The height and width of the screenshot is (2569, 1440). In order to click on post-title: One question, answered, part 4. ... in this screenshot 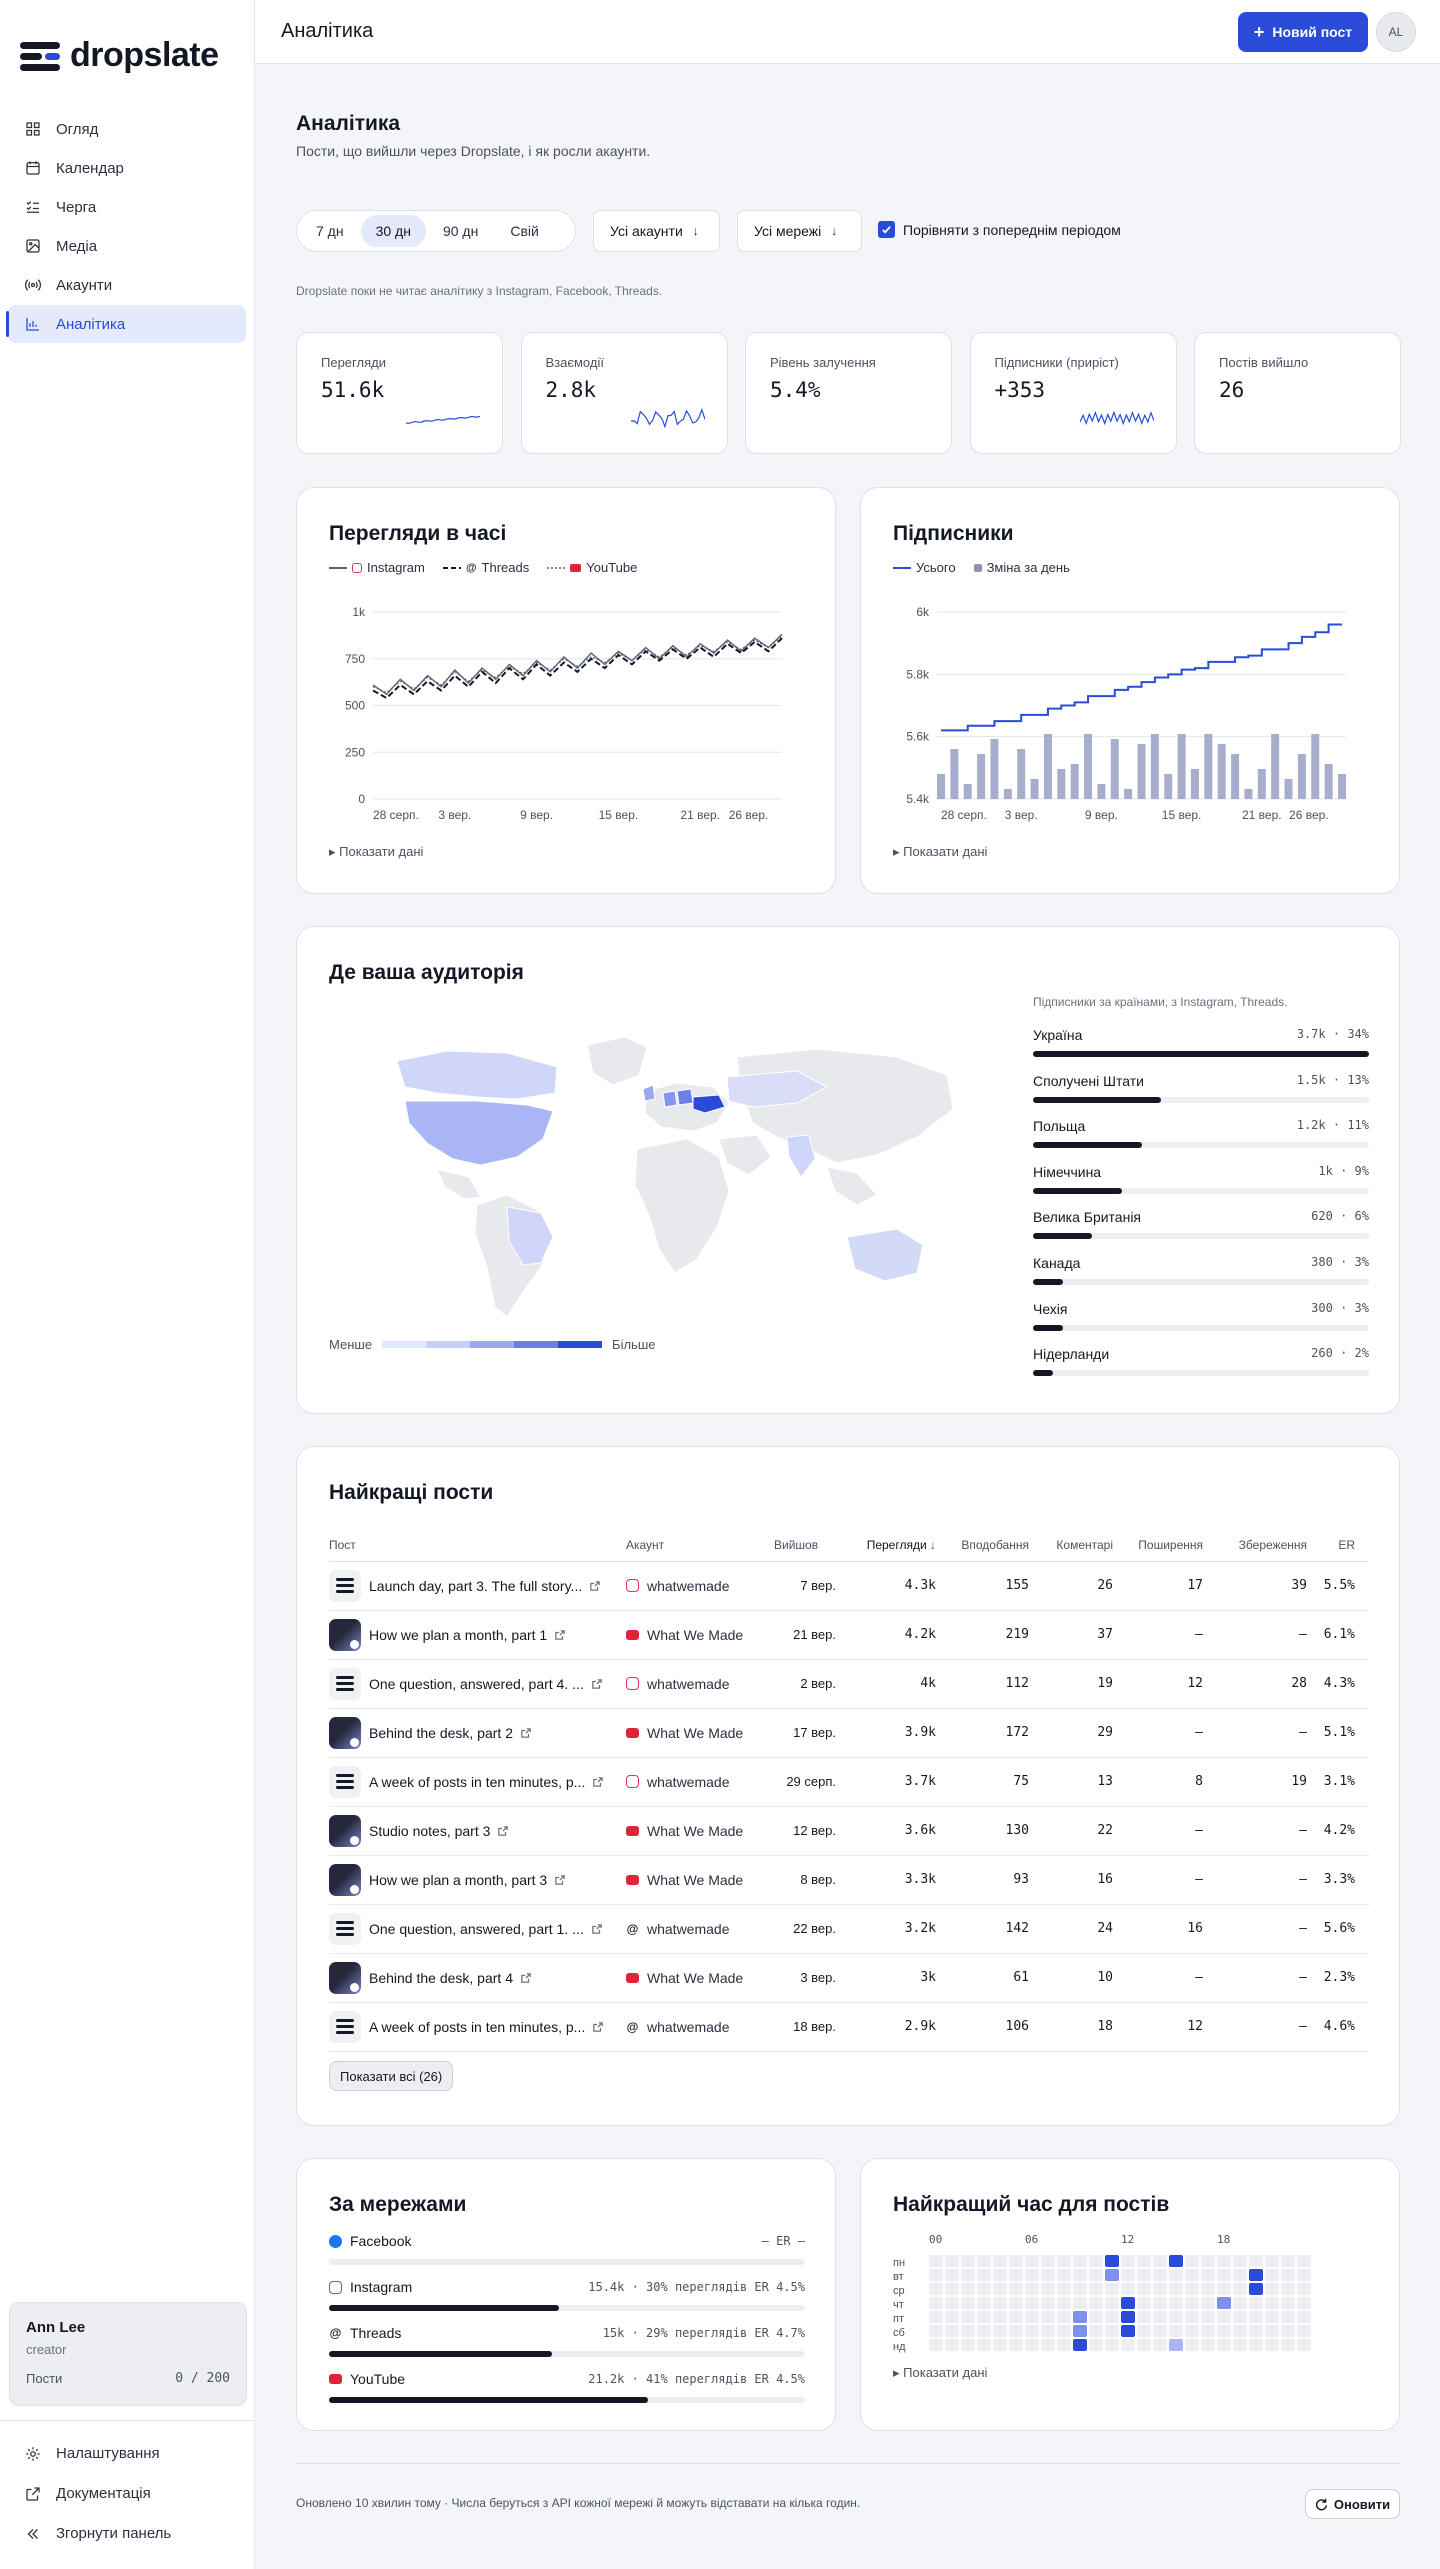, I will do `click(476, 1684)`.